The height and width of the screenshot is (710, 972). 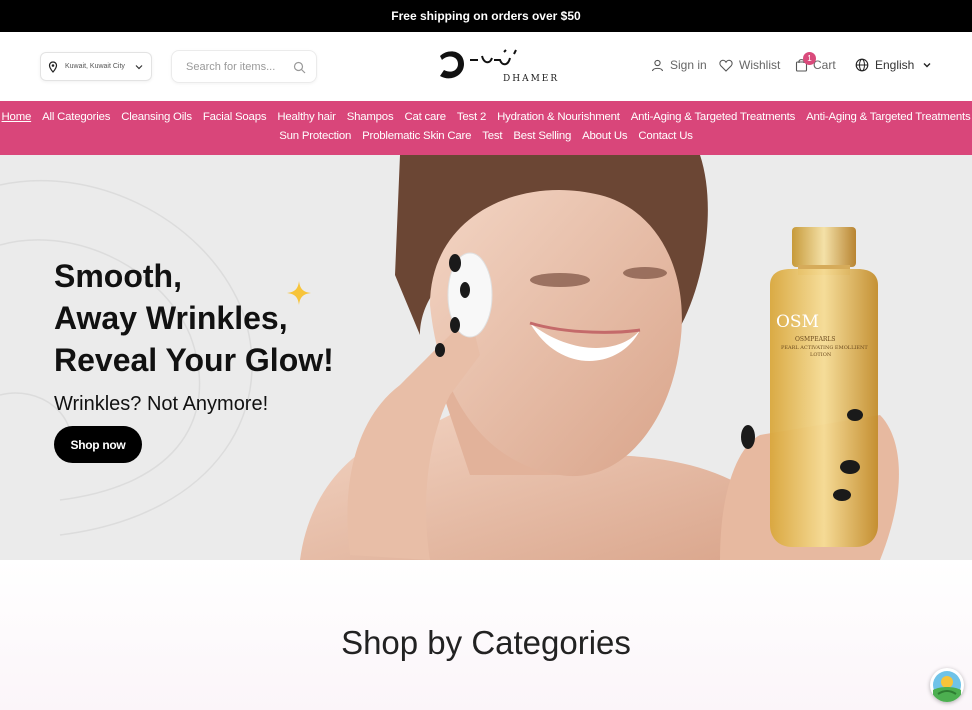 I want to click on heart-icon, so click(x=726, y=65).